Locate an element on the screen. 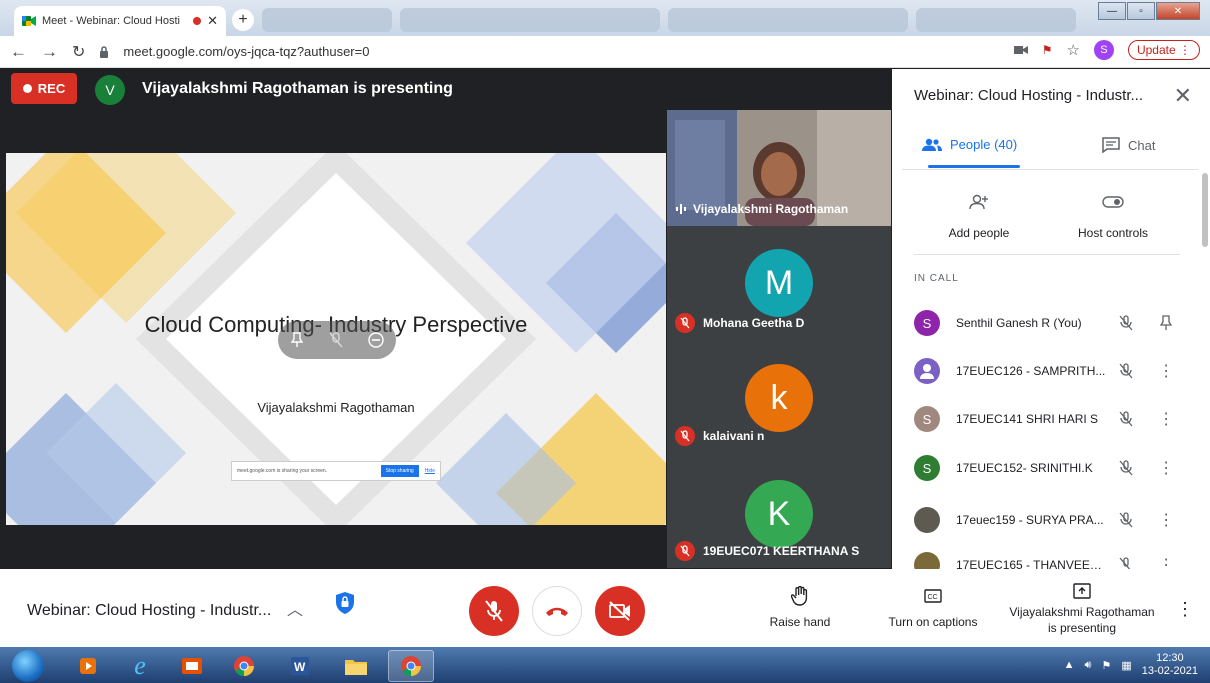 This screenshot has width=1210, height=683. raise-hand-button: Raise hand is located at coordinates (800, 606).